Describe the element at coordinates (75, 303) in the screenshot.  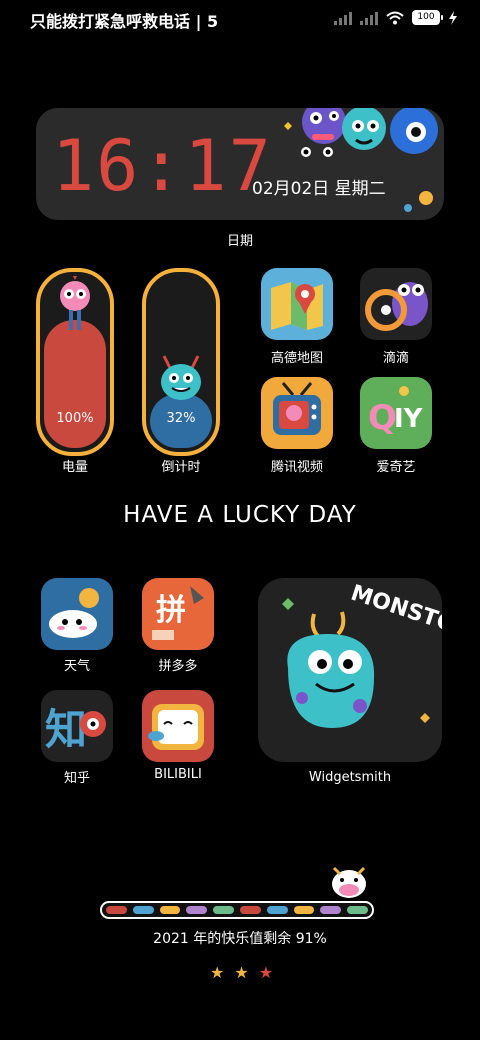
I see `pink-monster-icon` at that location.